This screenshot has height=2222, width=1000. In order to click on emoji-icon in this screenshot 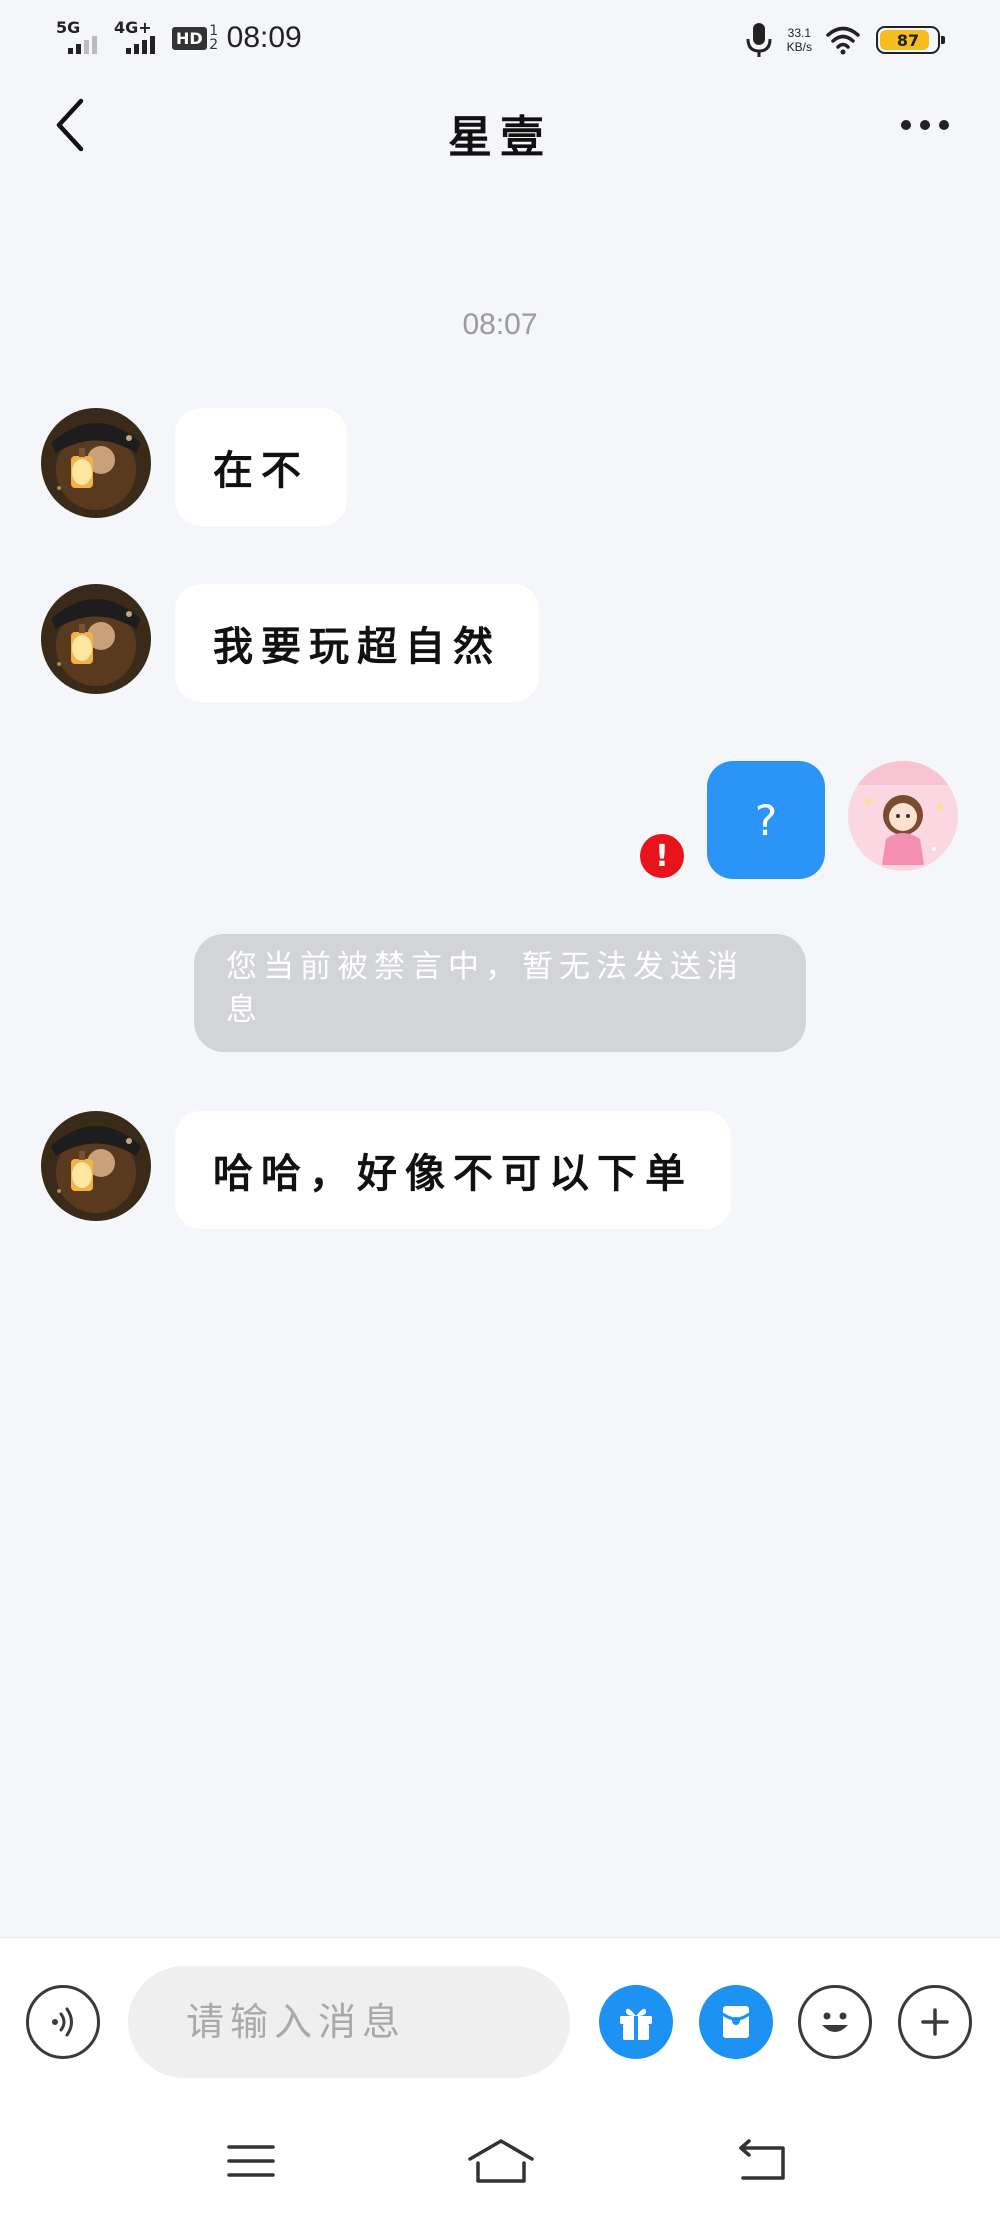, I will do `click(835, 2022)`.